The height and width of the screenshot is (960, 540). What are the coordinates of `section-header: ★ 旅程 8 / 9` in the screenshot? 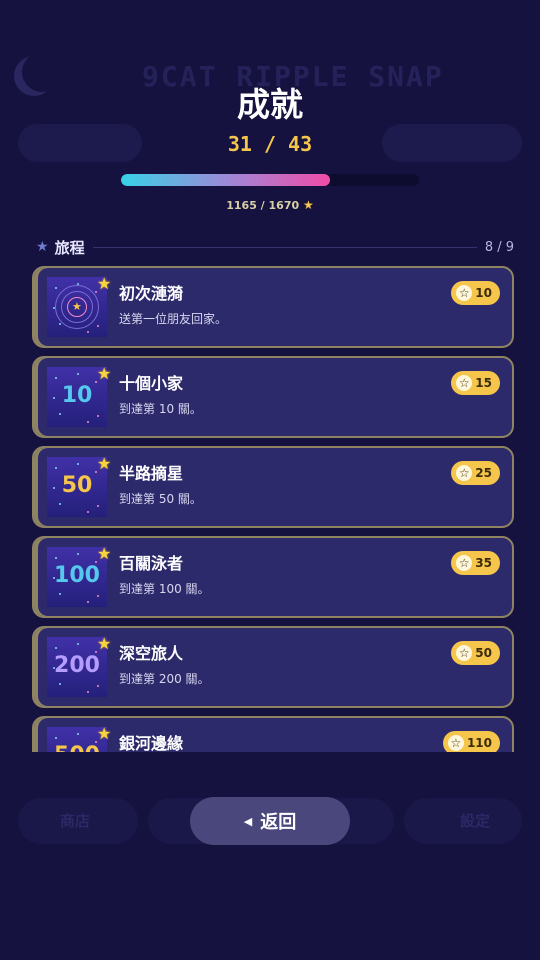 It's located at (275, 247).